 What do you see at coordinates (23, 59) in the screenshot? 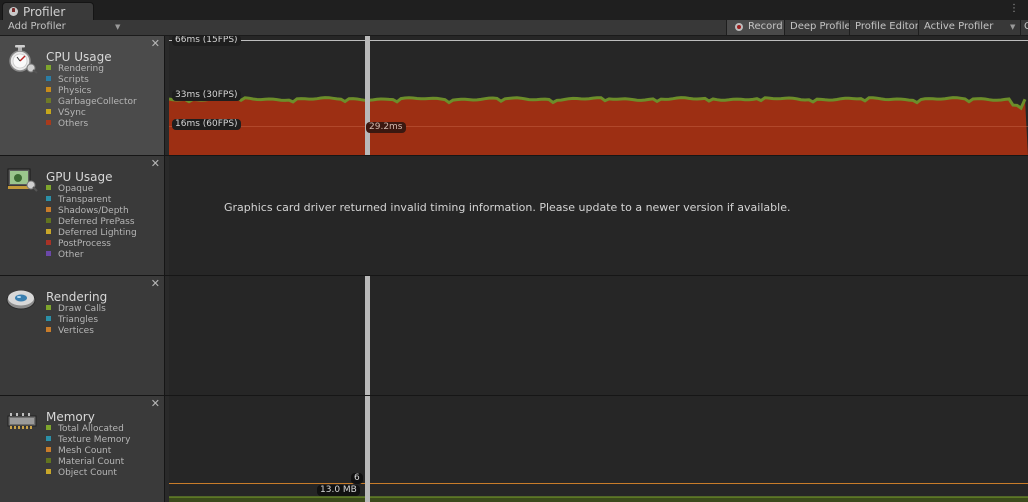
I see `stopwatch-icon` at bounding box center [23, 59].